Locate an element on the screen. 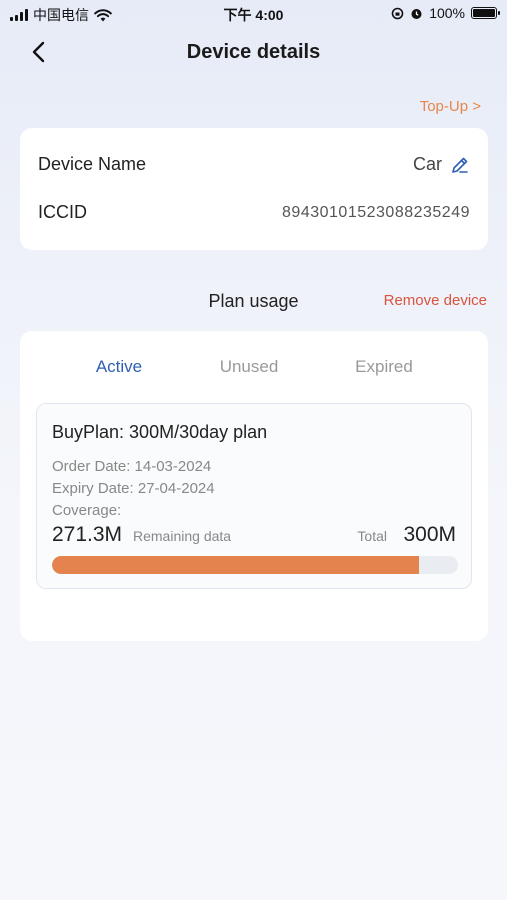 Image resolution: width=507 pixels, height=900 pixels. pencil-icon is located at coordinates (460, 165).